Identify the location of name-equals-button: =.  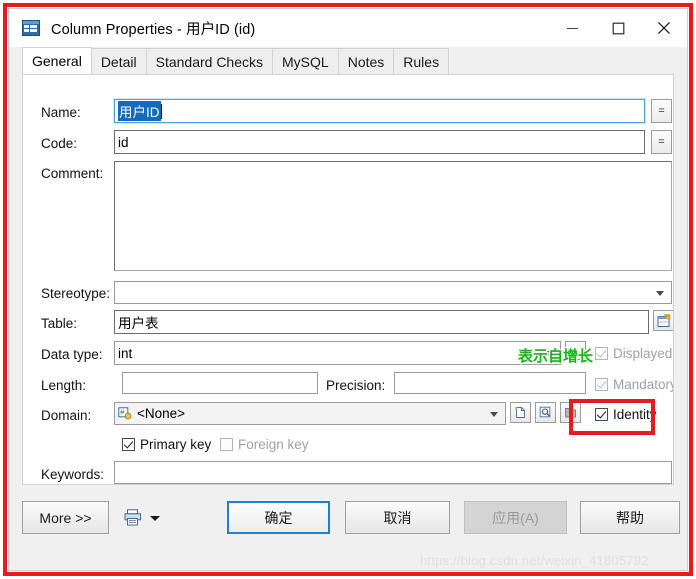
(661, 111).